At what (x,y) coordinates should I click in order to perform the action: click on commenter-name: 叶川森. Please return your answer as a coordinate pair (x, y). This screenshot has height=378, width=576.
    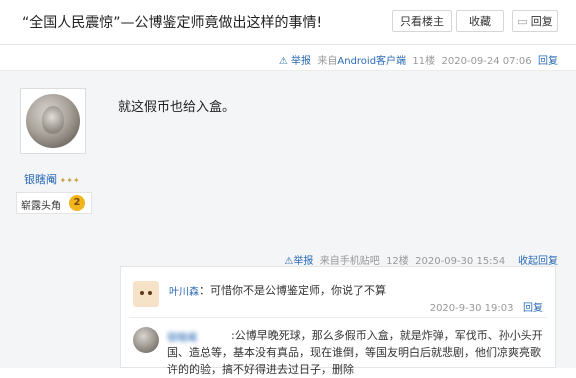
    Looking at the image, I should click on (184, 290).